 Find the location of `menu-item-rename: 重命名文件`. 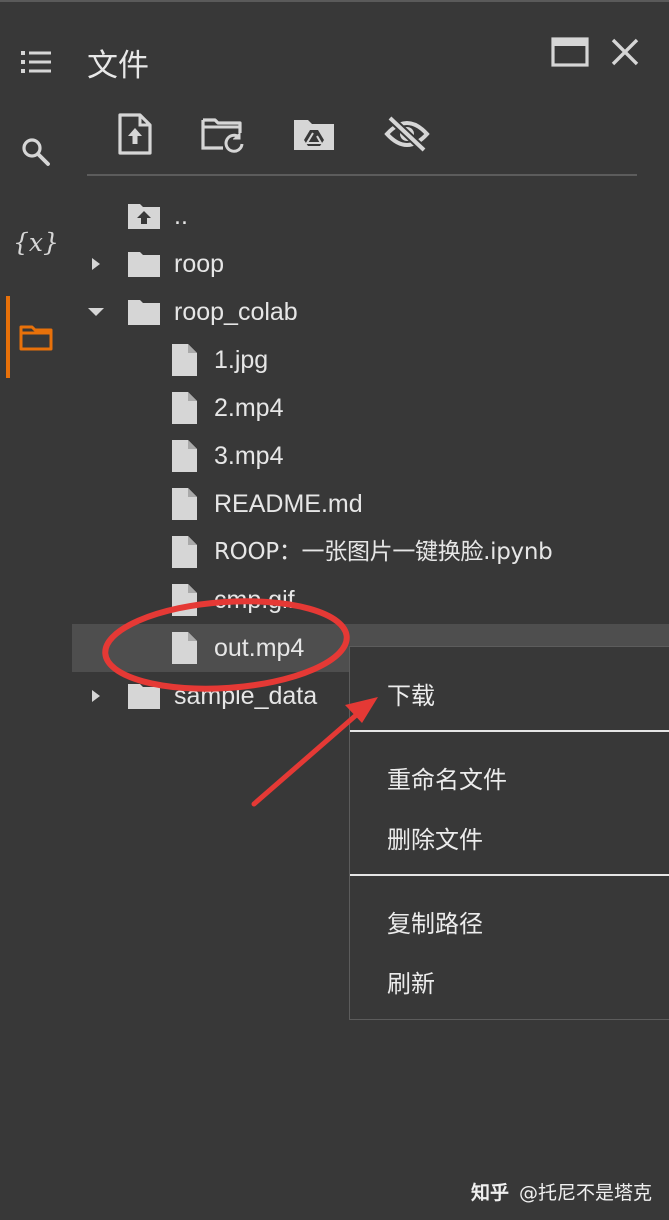

menu-item-rename: 重命名文件 is located at coordinates (447, 777).